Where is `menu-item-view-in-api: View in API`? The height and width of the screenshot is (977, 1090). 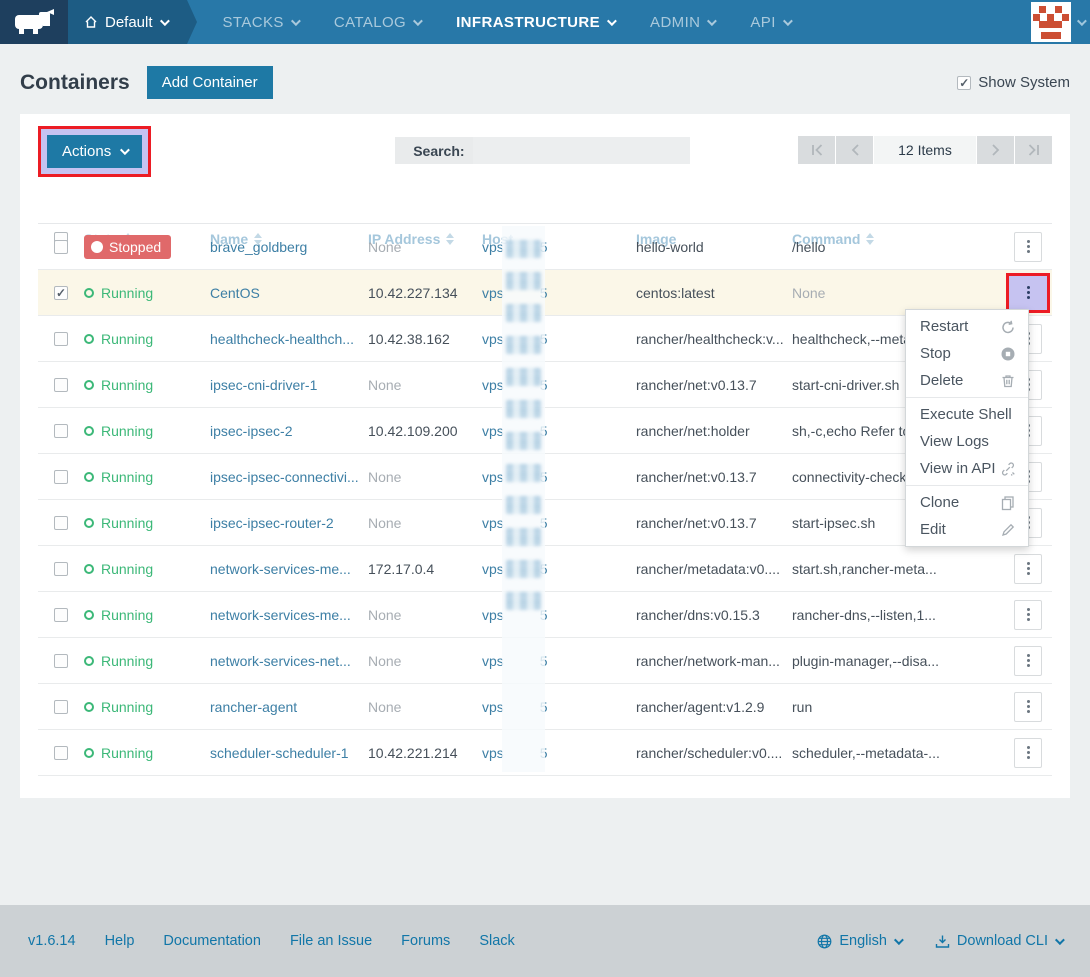
menu-item-view-in-api: View in API is located at coordinates (967, 468).